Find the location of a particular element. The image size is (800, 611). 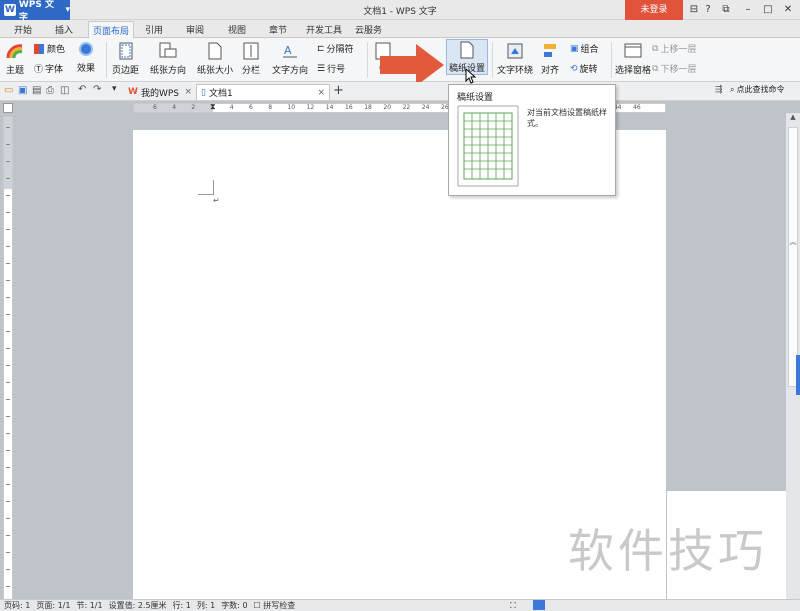

status-setting: 设置值: 2.5厘米 is located at coordinates (138, 605).